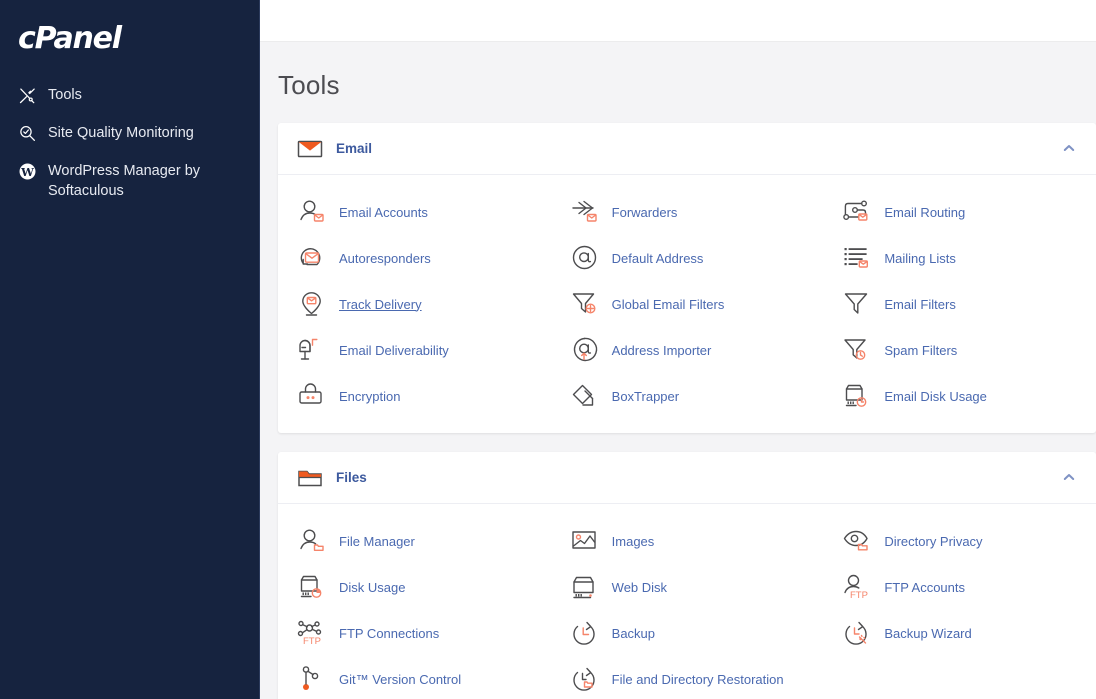 This screenshot has height=699, width=1096. I want to click on tile-email-deliverability: Email Deliverability, so click(414, 350).